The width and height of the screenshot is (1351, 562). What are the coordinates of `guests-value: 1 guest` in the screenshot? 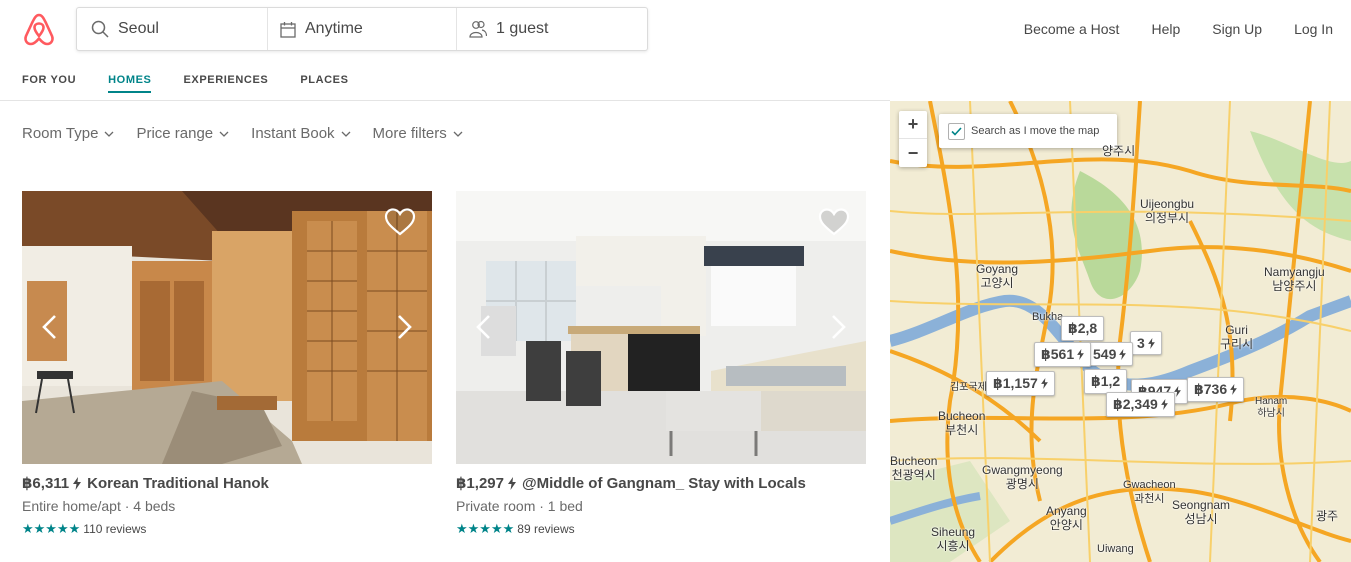 It's located at (522, 28).